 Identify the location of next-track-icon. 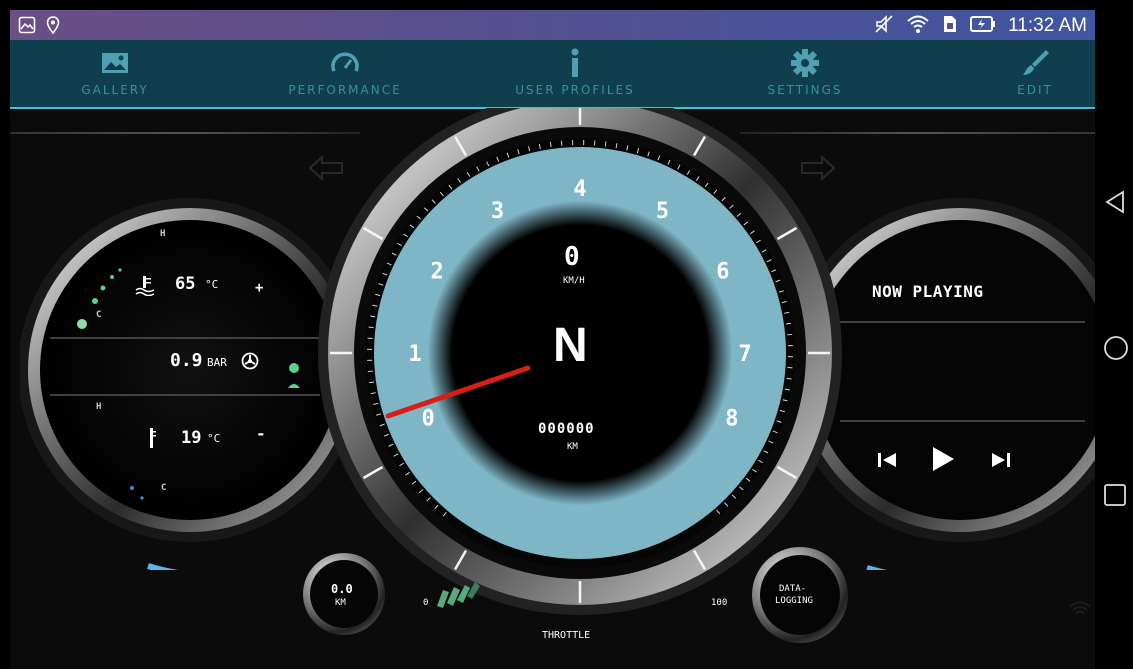
(1001, 462).